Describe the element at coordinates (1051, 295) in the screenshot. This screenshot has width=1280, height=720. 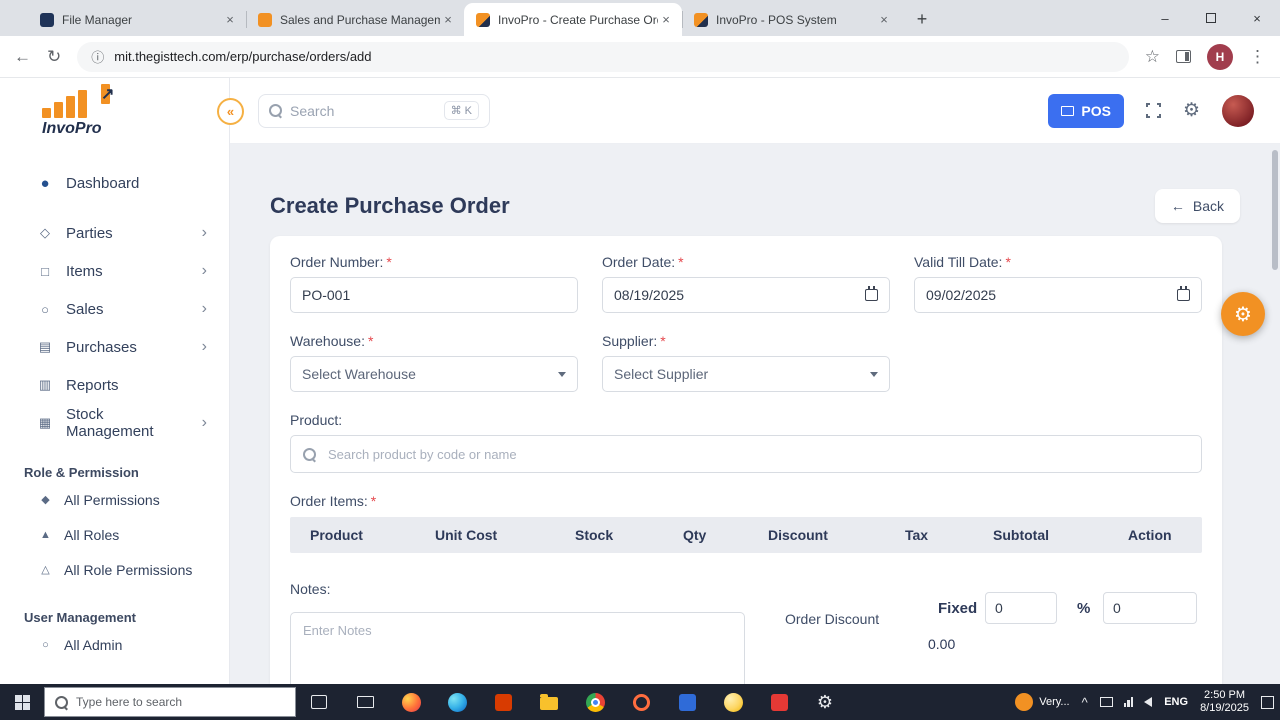
I see `valid-till-input` at that location.